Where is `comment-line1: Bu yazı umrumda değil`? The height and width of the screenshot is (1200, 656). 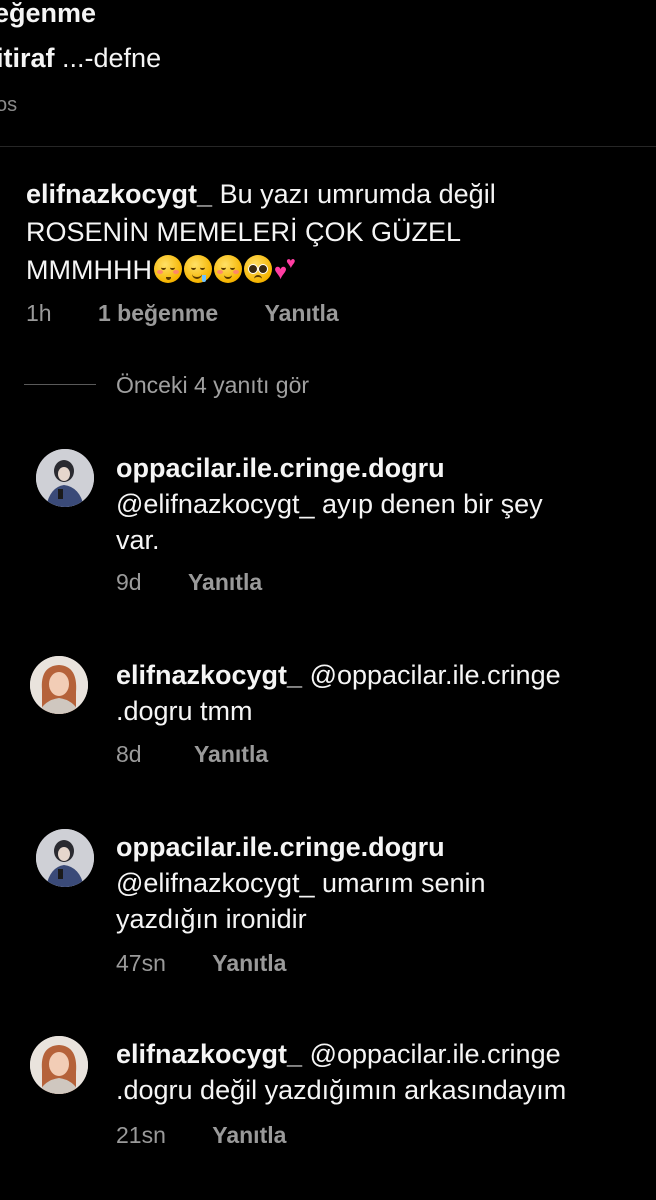
comment-line1: Bu yazı umrumda değil is located at coordinates (354, 194).